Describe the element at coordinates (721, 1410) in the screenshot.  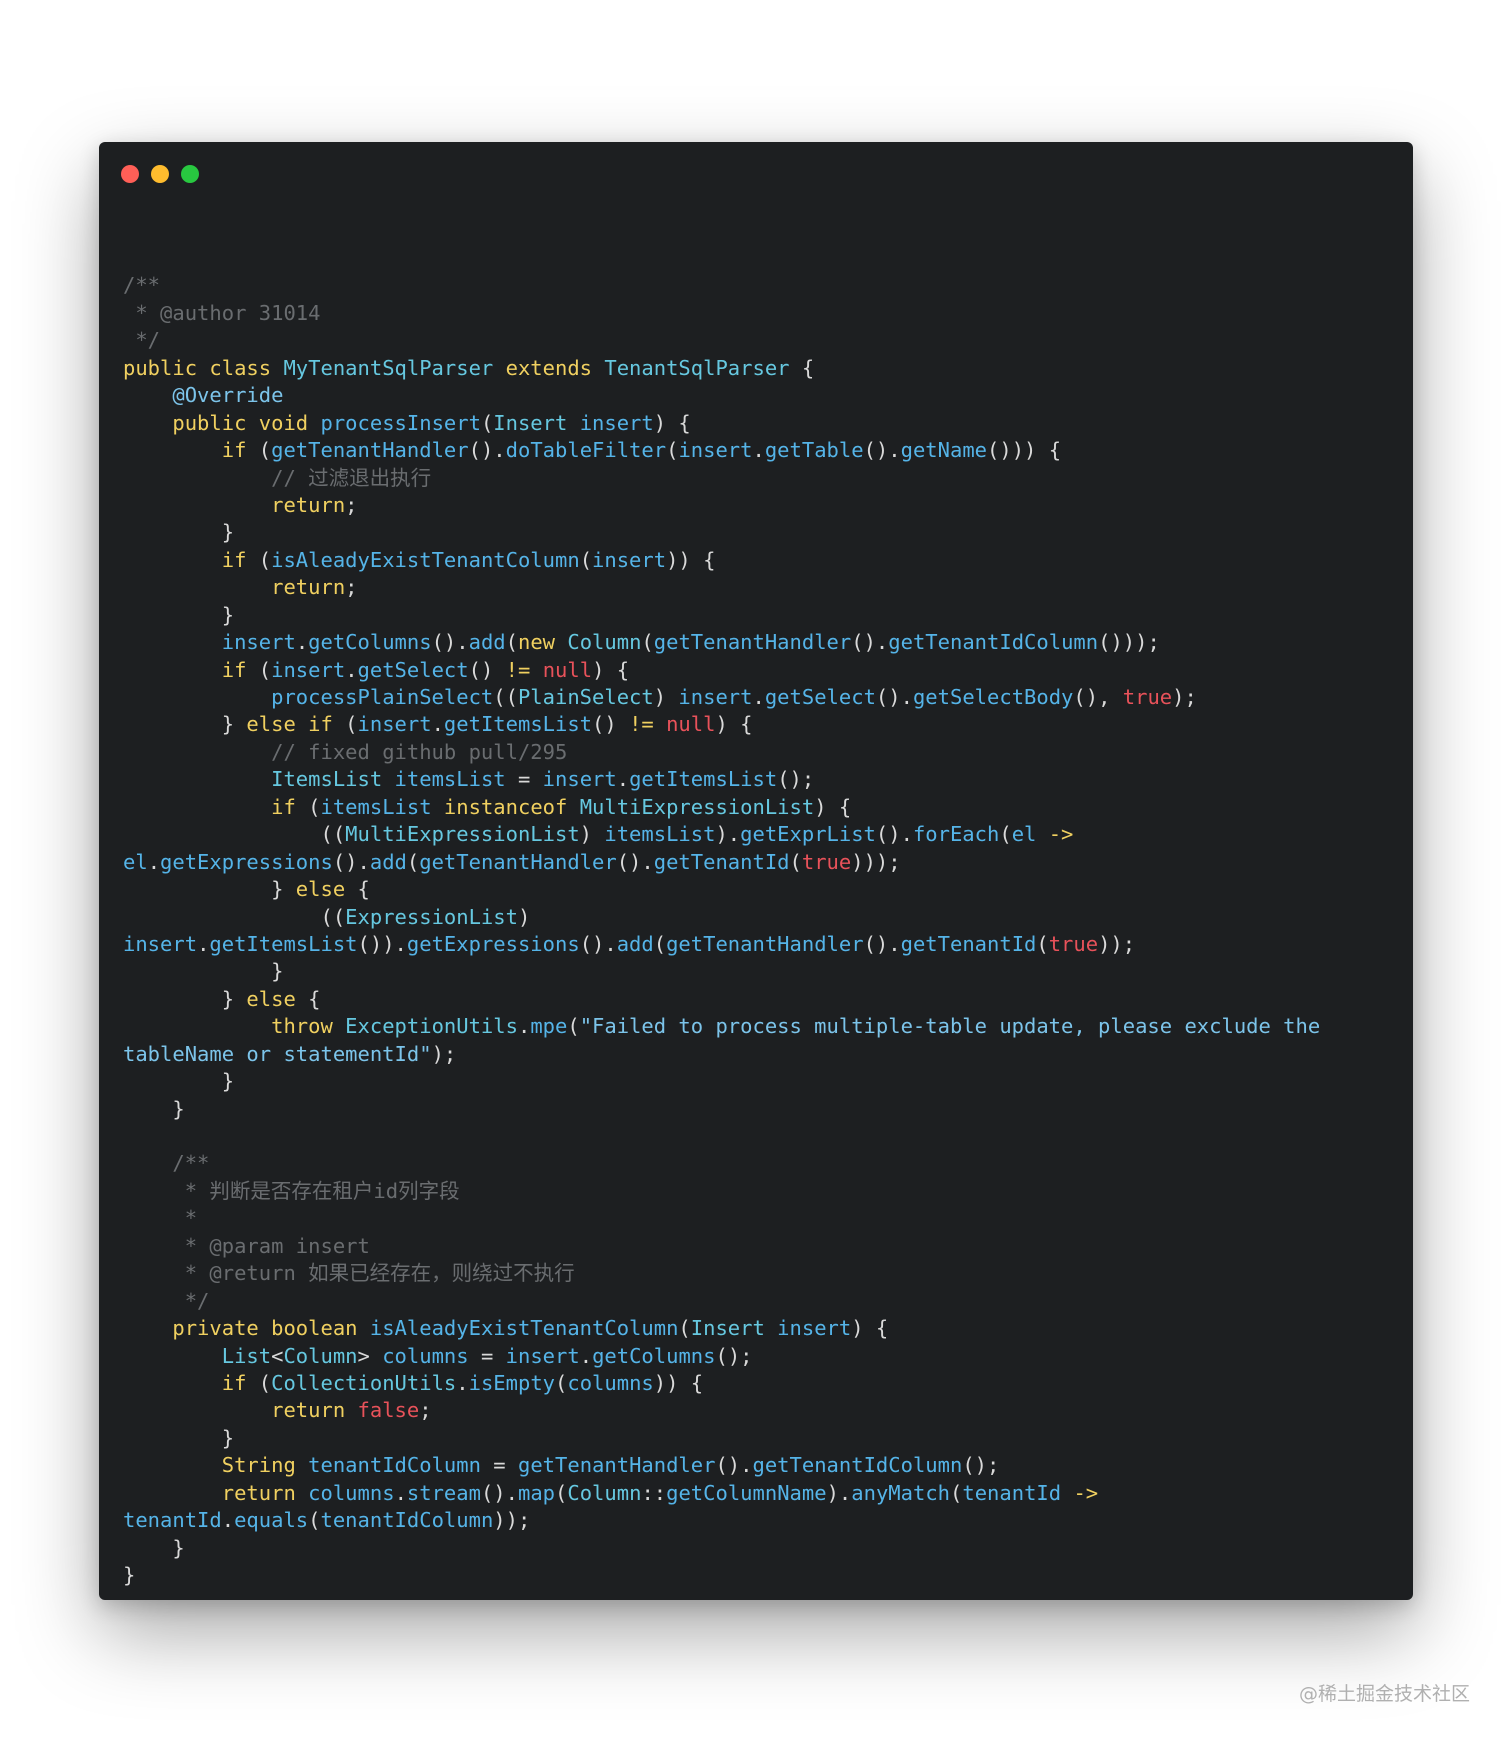
I see `code-line: return false;` at that location.